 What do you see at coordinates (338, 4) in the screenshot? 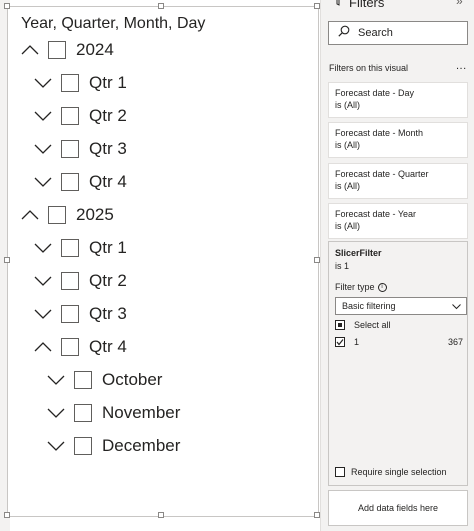
I see `filter-funnel-icon` at bounding box center [338, 4].